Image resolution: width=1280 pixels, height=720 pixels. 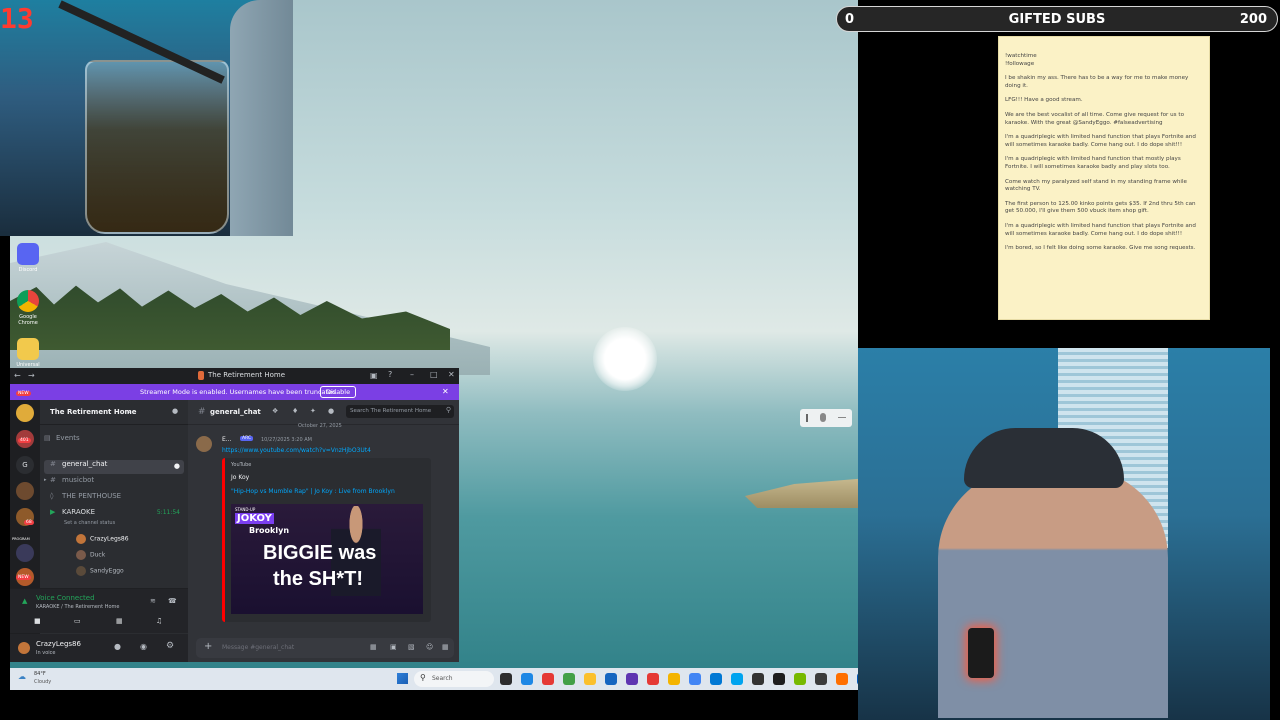 What do you see at coordinates (374, 375) in the screenshot?
I see `inbox-icon: ▣` at bounding box center [374, 375].